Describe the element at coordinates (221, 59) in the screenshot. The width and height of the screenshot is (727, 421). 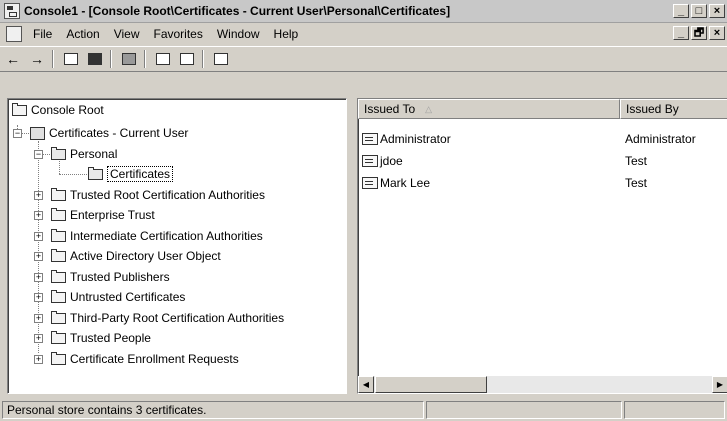
I see `help-button` at that location.